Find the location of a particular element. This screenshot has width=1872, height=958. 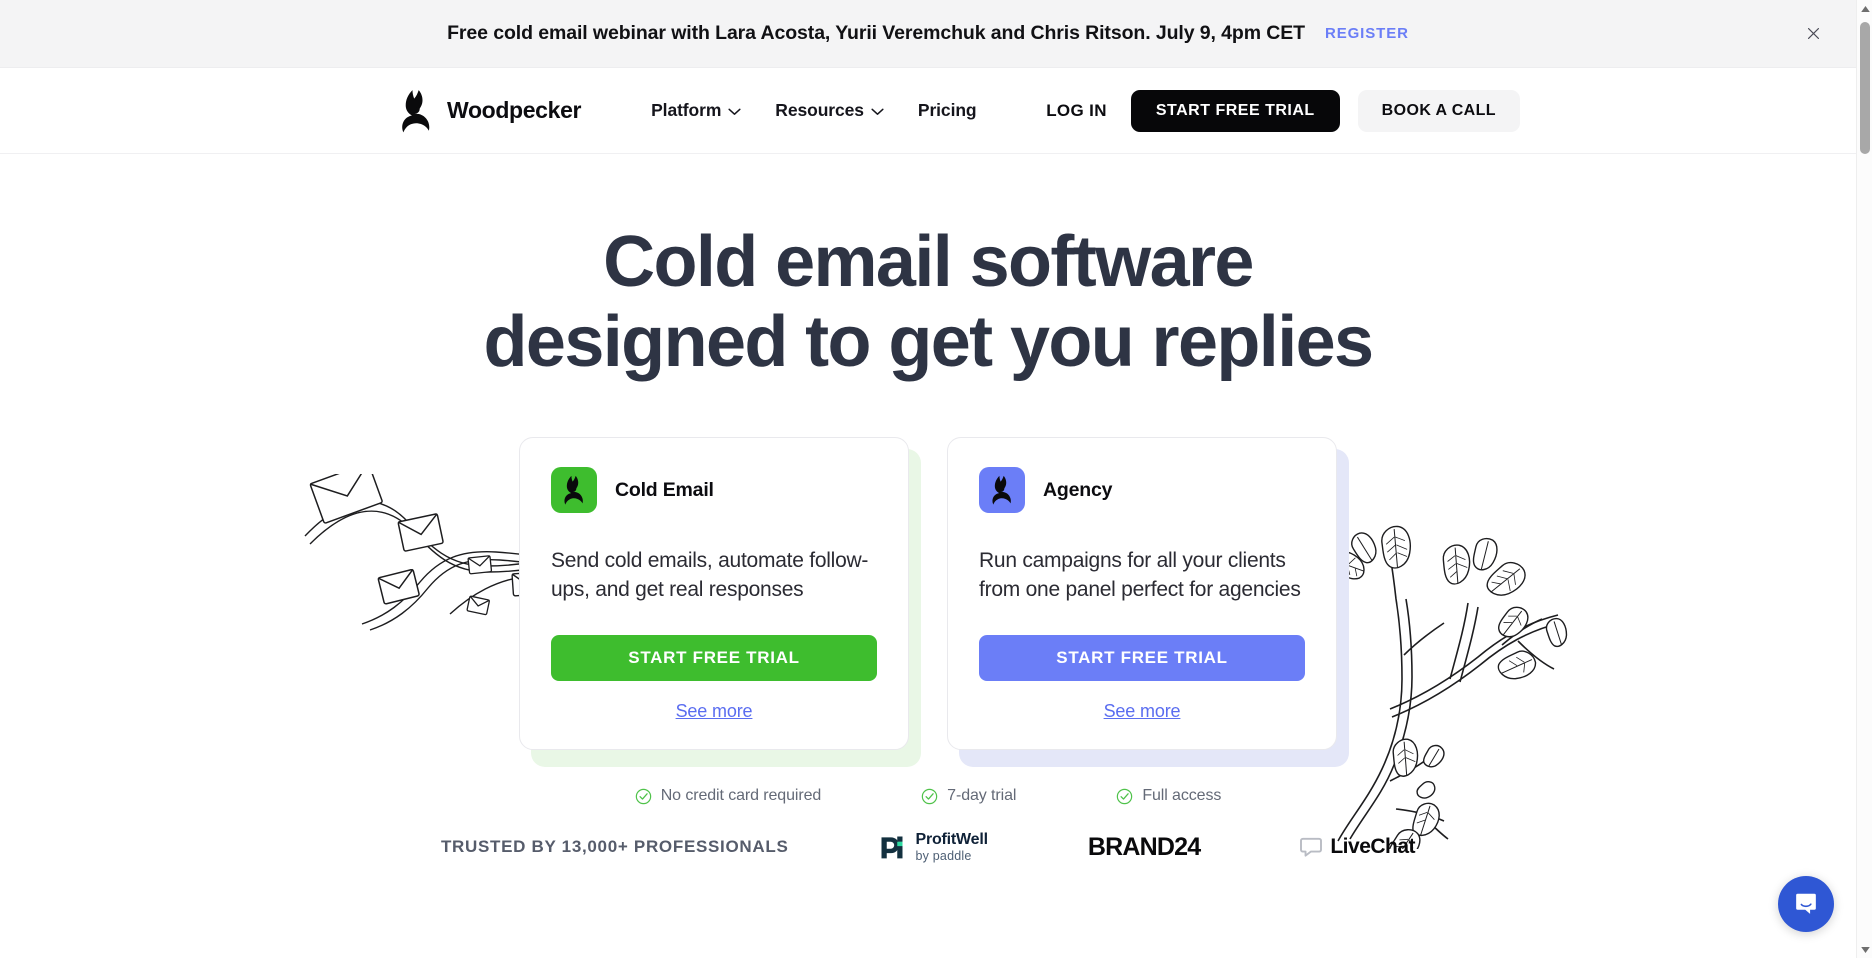

card-header: Cold Email is located at coordinates (714, 490).